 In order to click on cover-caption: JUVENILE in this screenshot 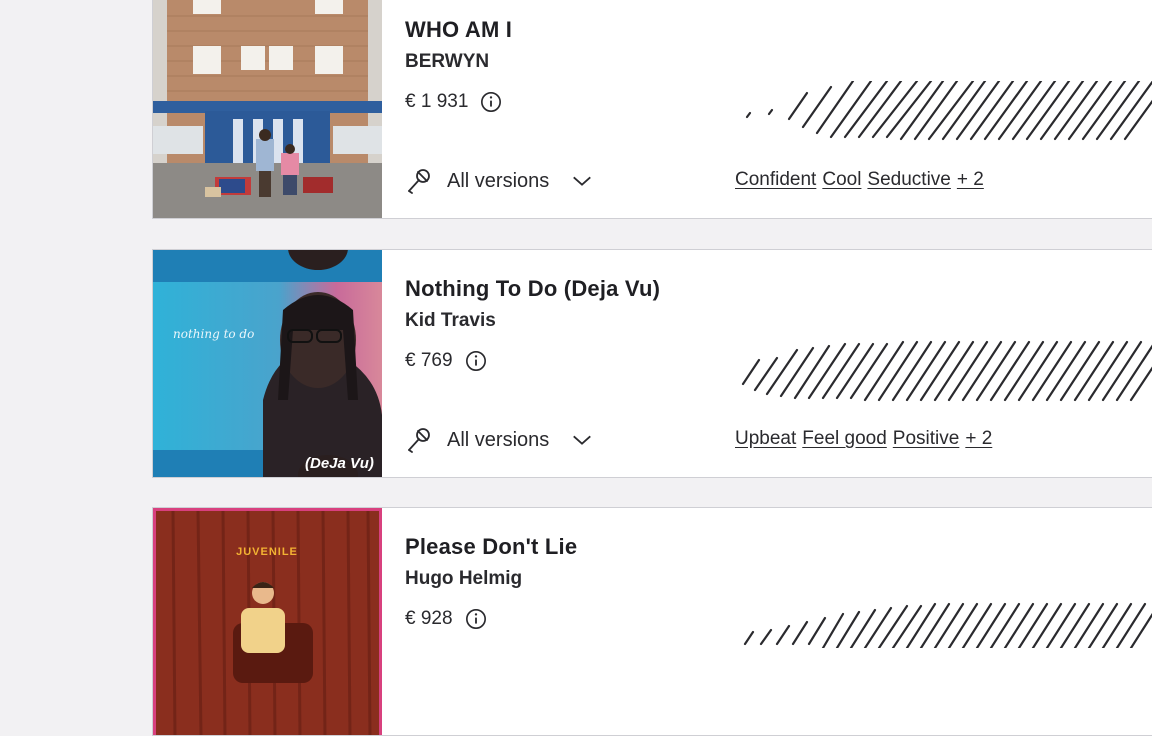, I will do `click(267, 552)`.